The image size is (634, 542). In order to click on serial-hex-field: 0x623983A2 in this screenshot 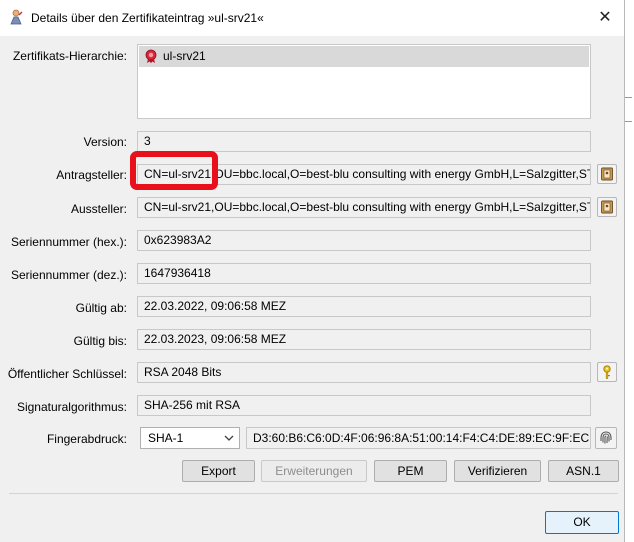, I will do `click(364, 240)`.